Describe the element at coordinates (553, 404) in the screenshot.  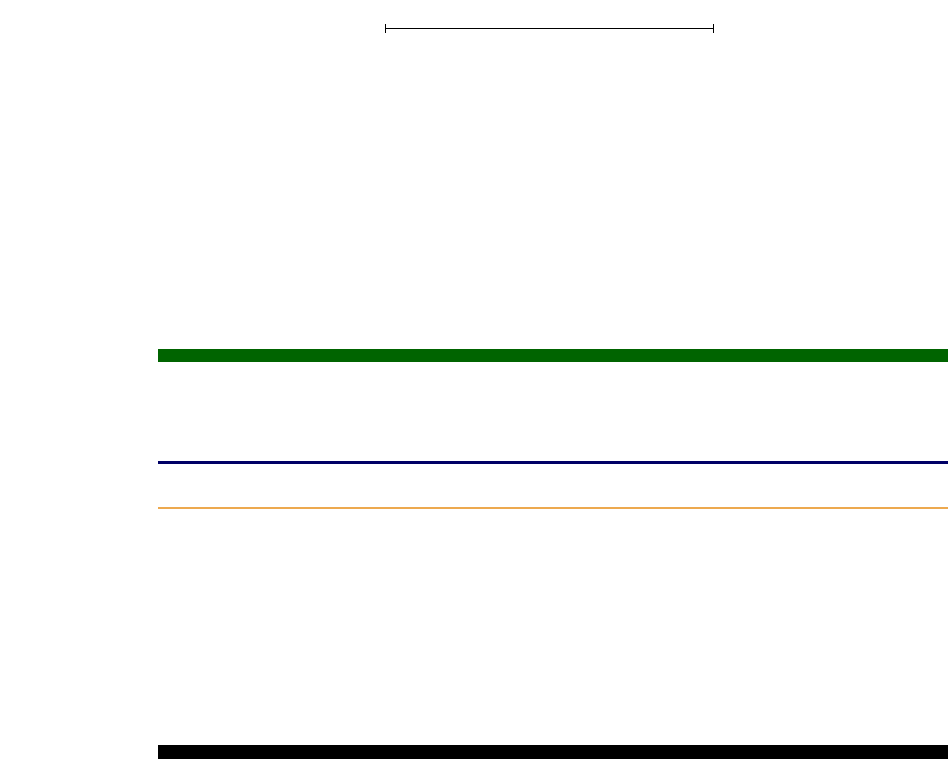
I see `gtex-title` at that location.